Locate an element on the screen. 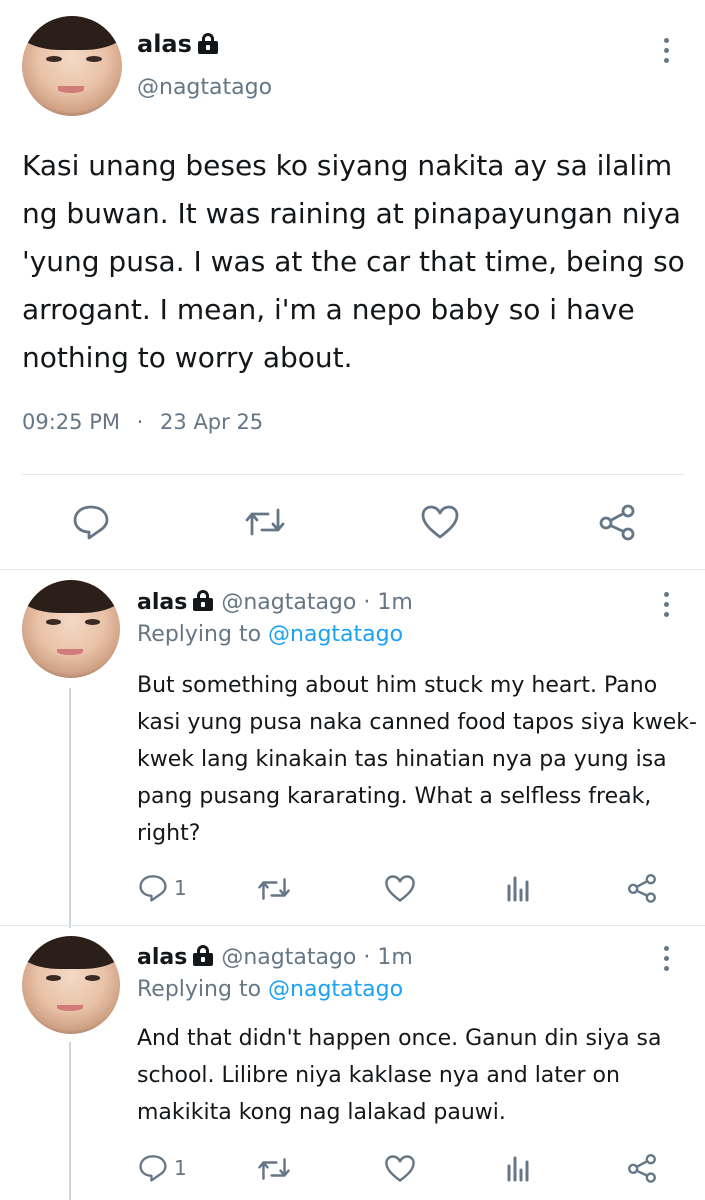 The height and width of the screenshot is (1200, 705). author-avatar is located at coordinates (72, 66).